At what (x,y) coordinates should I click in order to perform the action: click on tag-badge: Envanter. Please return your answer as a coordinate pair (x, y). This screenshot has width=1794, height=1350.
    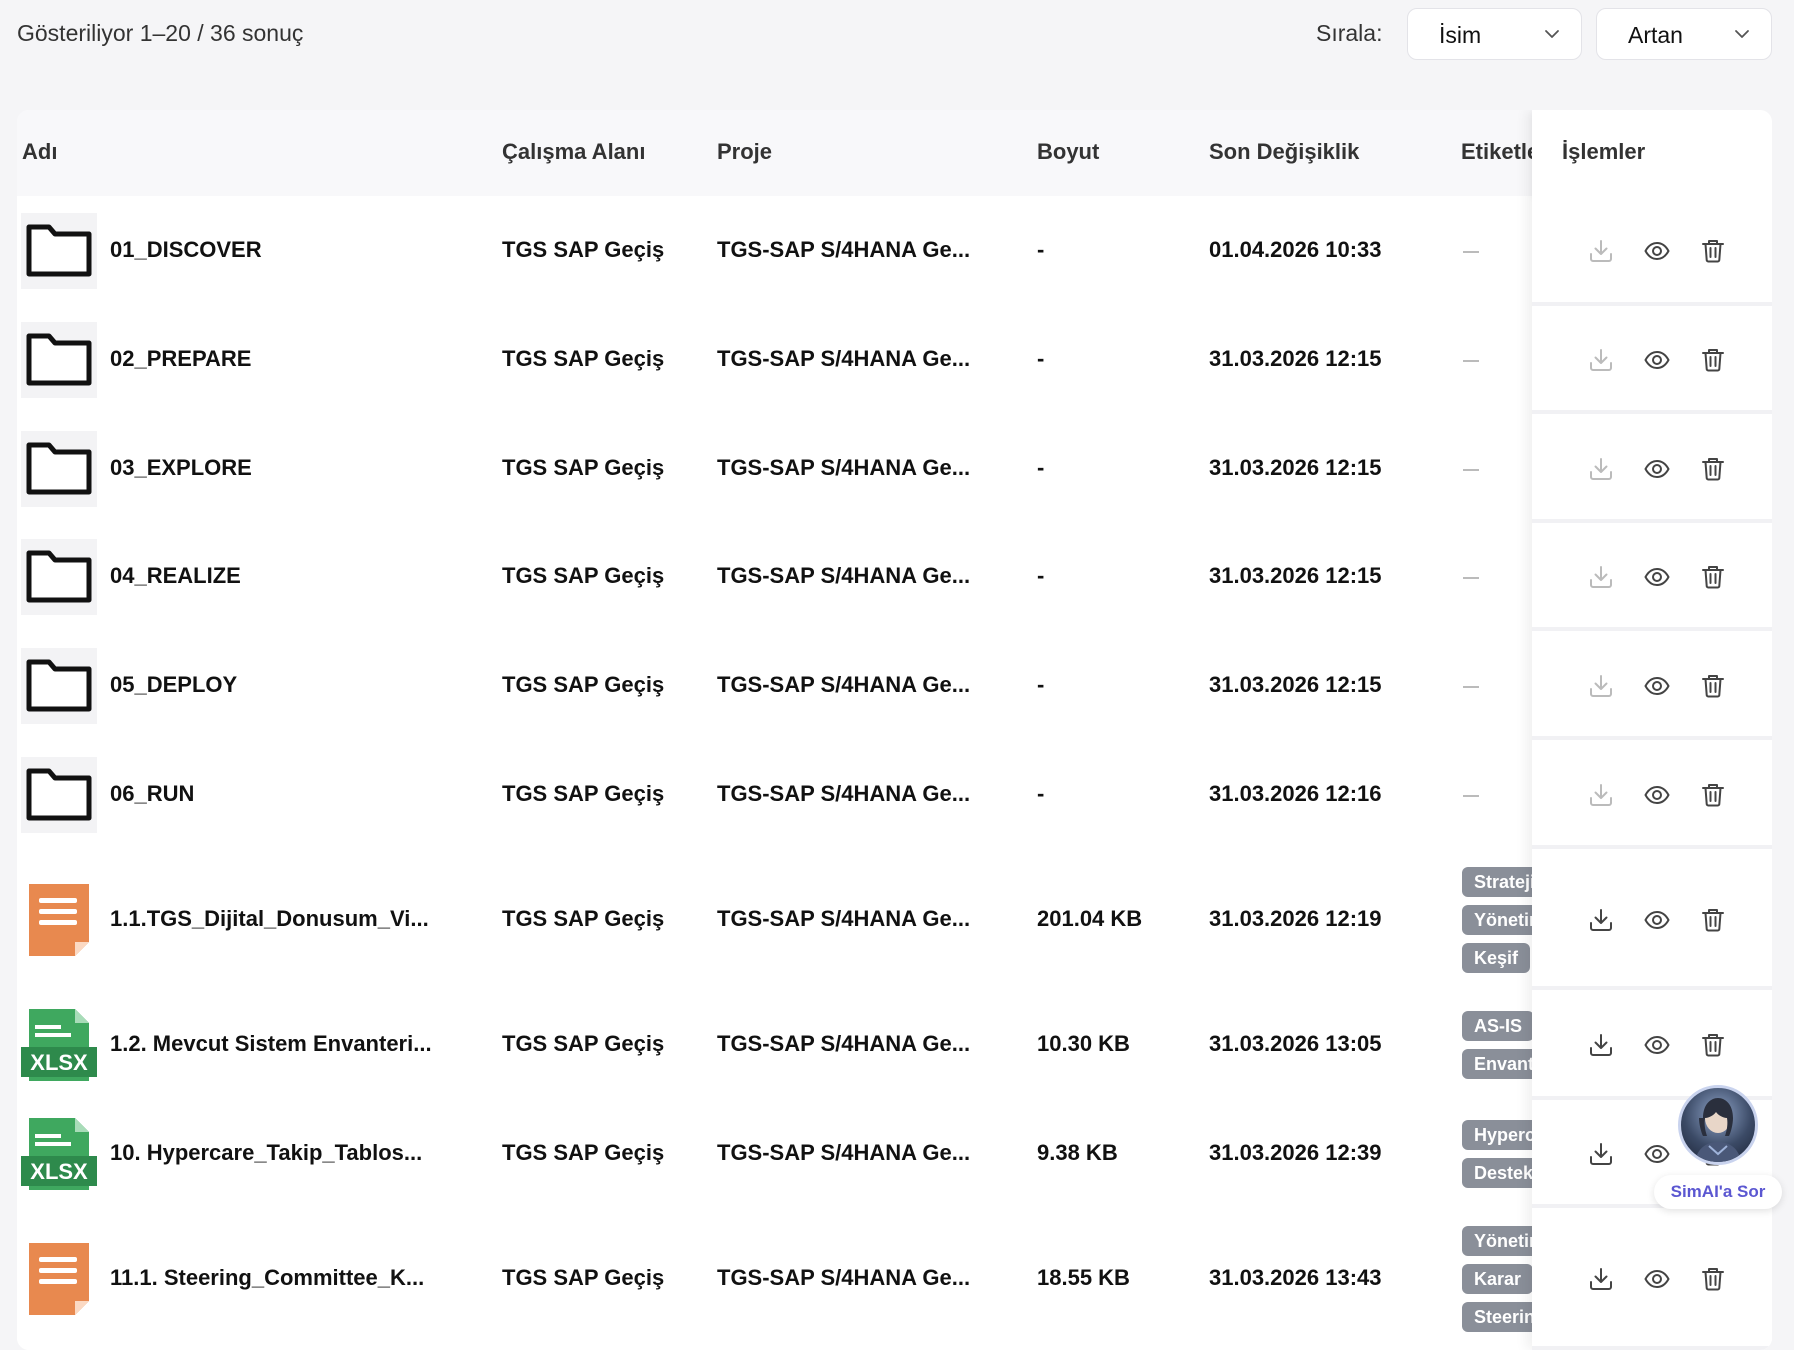
    Looking at the image, I should click on (1497, 1064).